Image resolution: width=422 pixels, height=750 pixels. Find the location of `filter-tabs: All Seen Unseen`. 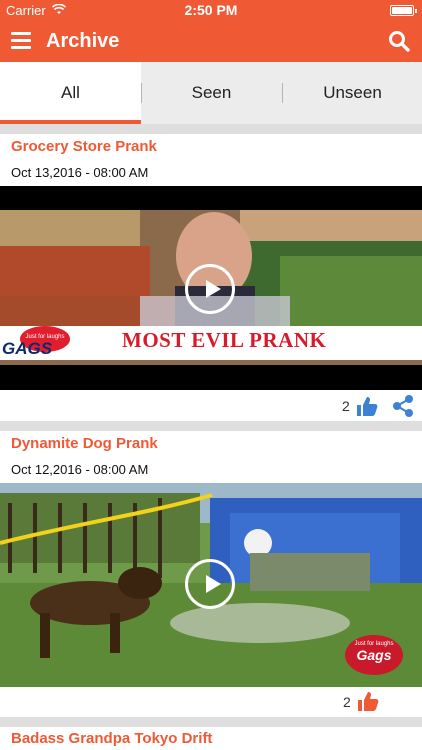

filter-tabs: All Seen Unseen is located at coordinates (211, 93).